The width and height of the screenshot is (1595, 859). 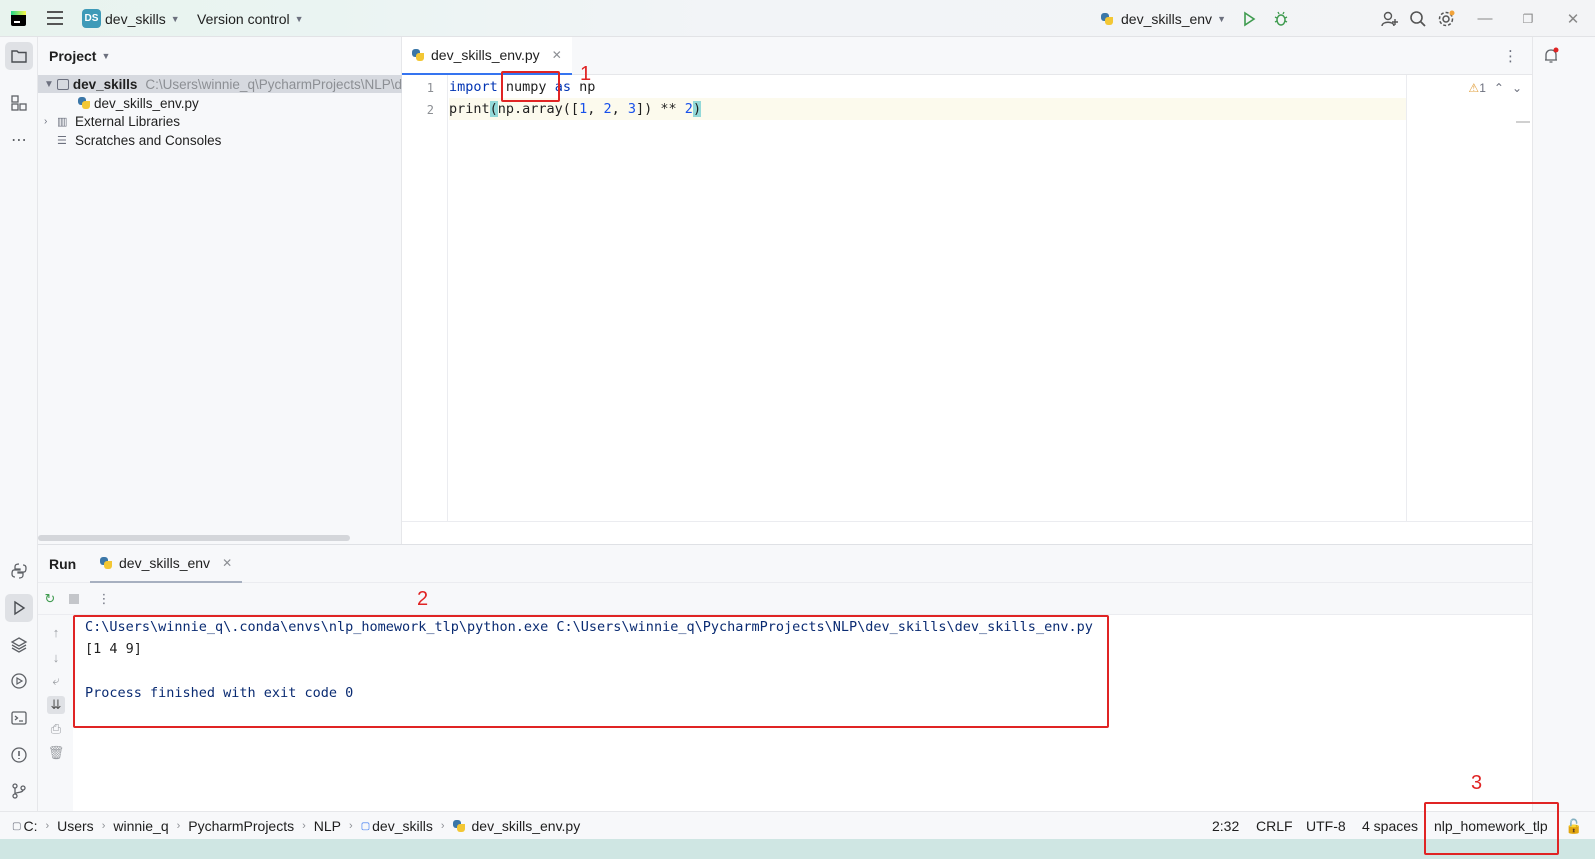 I want to click on run-panel-title: Run, so click(x=63, y=564).